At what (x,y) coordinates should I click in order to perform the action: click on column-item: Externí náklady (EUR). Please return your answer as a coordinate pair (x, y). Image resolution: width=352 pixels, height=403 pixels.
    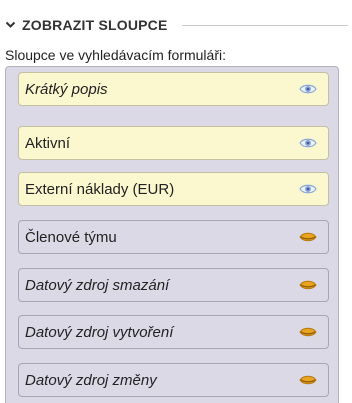
    Looking at the image, I should click on (173, 189).